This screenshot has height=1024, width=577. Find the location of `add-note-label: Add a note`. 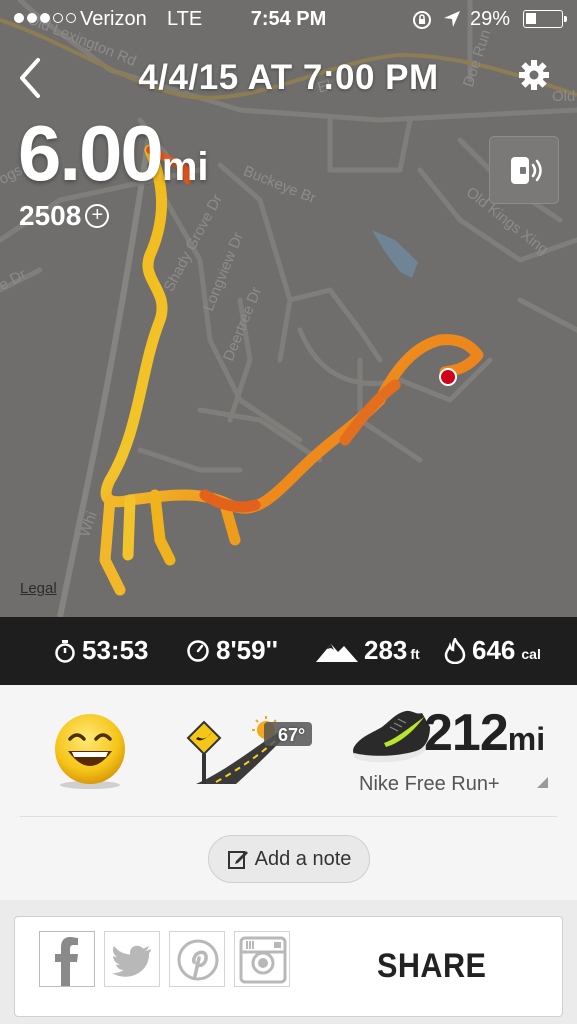

add-note-label: Add a note is located at coordinates (303, 858).